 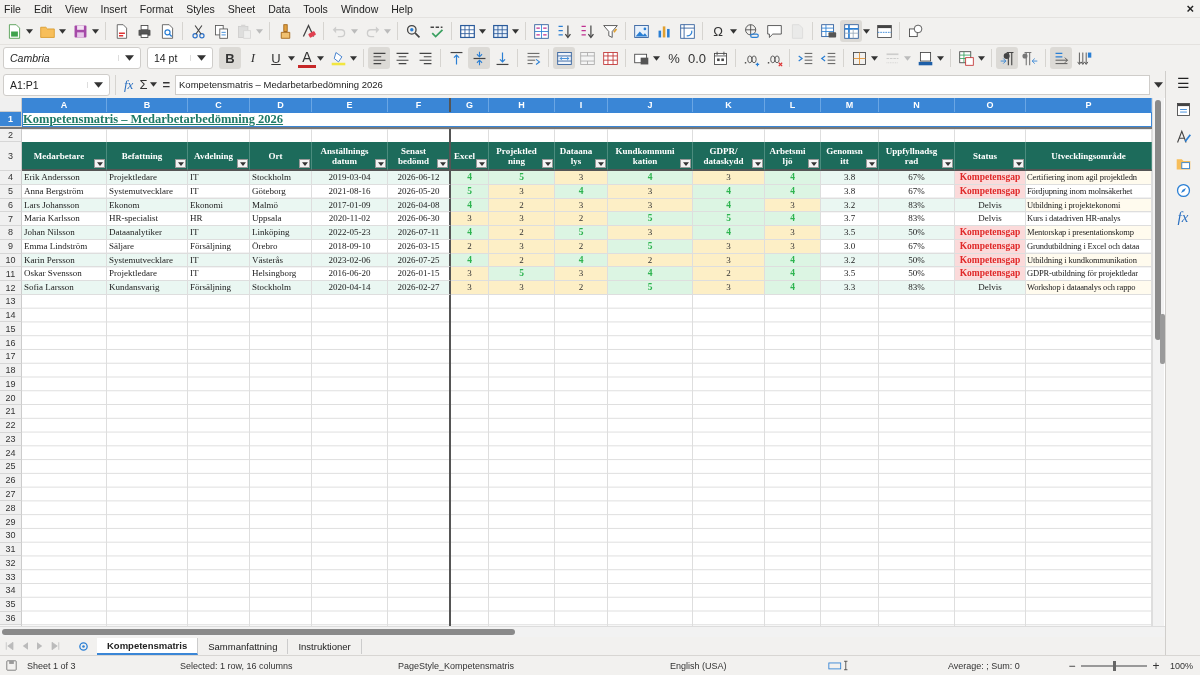 I want to click on function-wizard-button: fx, so click(x=129, y=84).